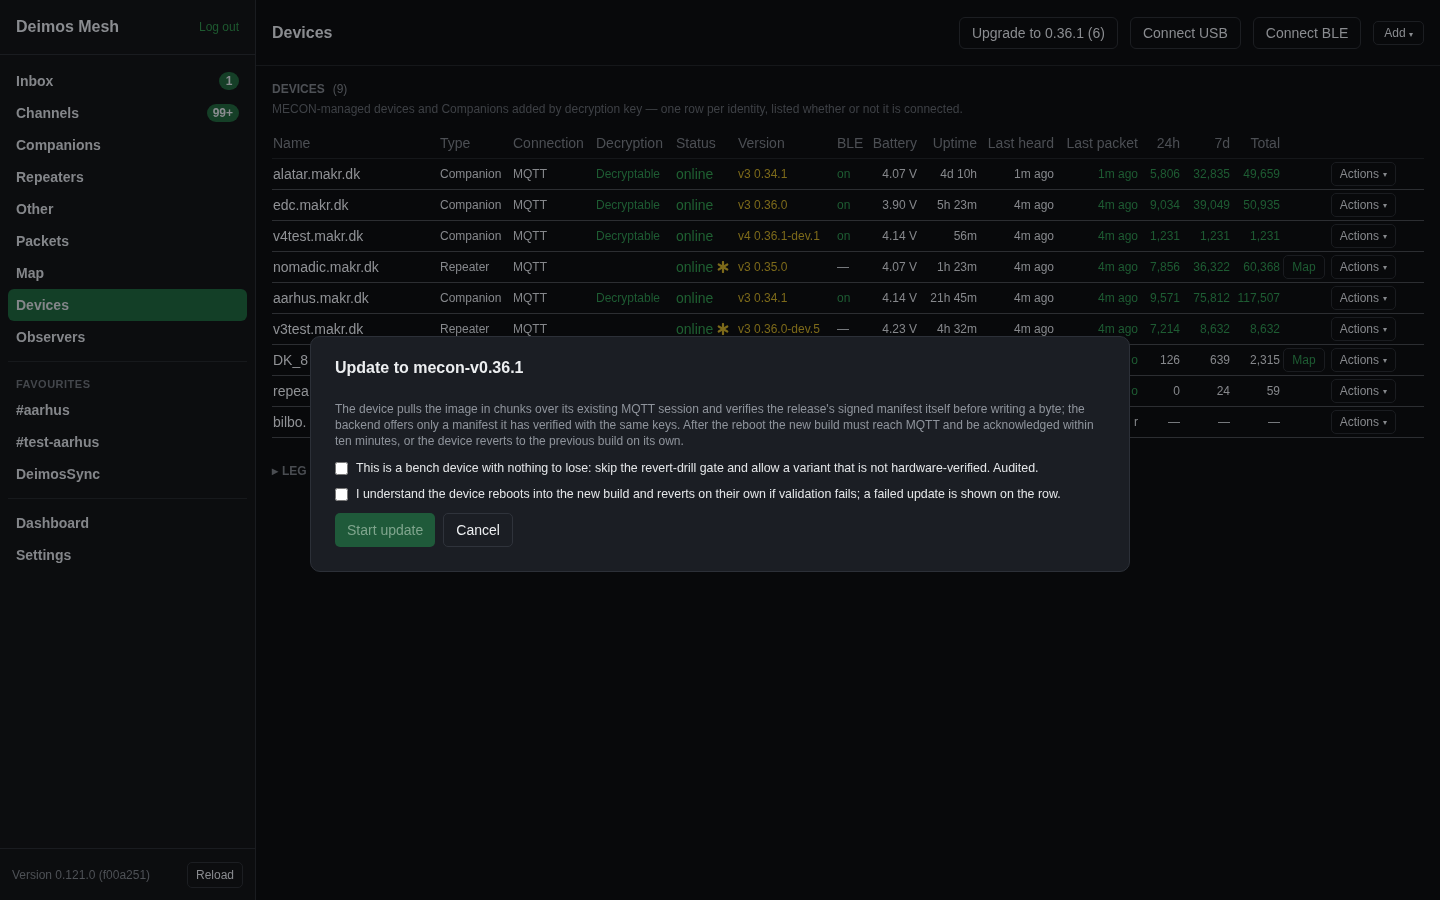 This screenshot has width=1440, height=900. Describe the element at coordinates (127, 337) in the screenshot. I see `sidebar-item: Observers` at that location.